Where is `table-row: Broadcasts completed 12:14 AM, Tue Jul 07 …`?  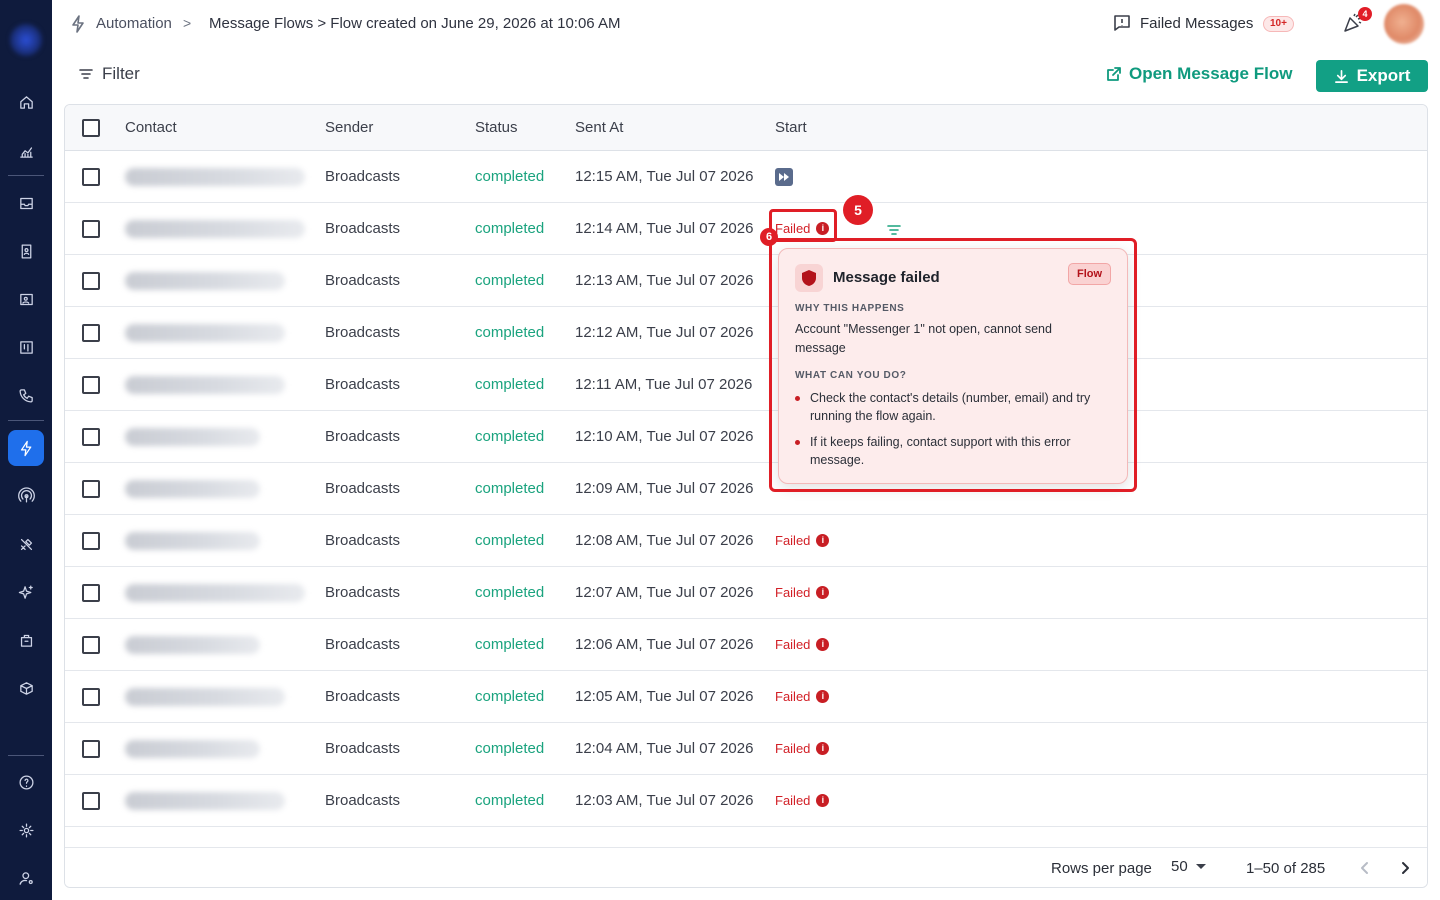
table-row: Broadcasts completed 12:14 AM, Tue Jul 07 … is located at coordinates (746, 229).